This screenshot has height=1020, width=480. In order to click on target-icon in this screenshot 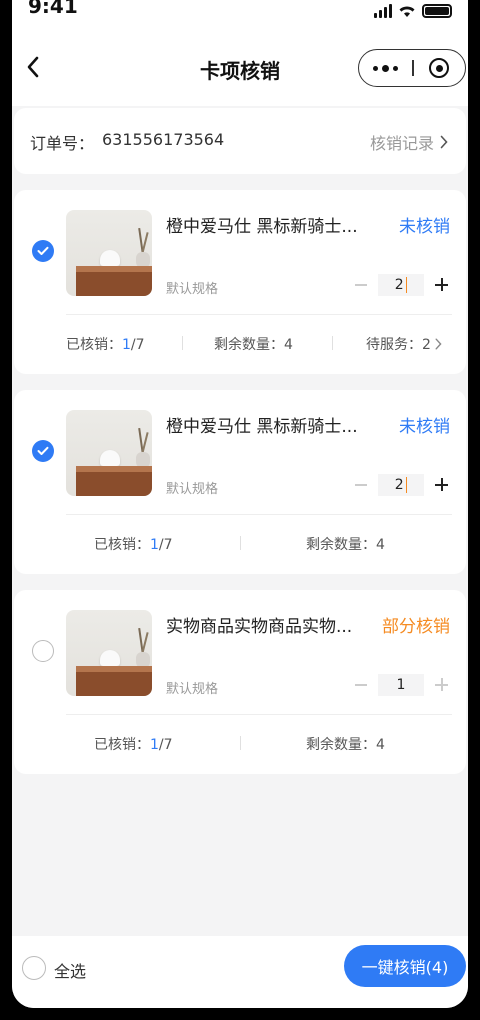, I will do `click(439, 68)`.